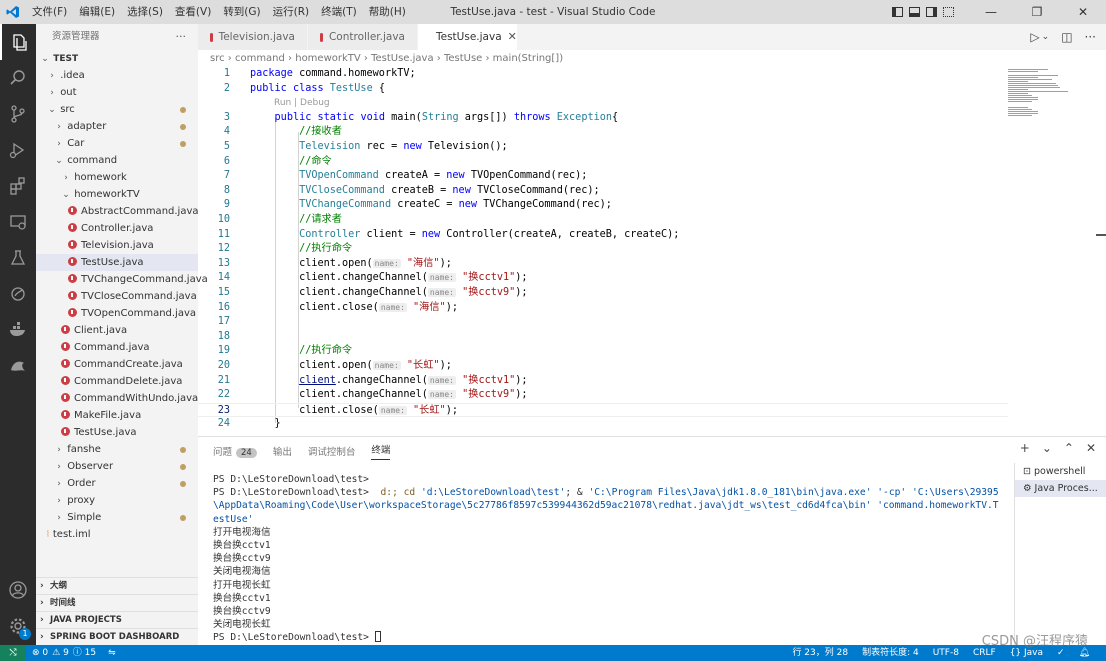 The width and height of the screenshot is (1106, 661). What do you see at coordinates (991, 12) in the screenshot?
I see `minimize-button: —` at bounding box center [991, 12].